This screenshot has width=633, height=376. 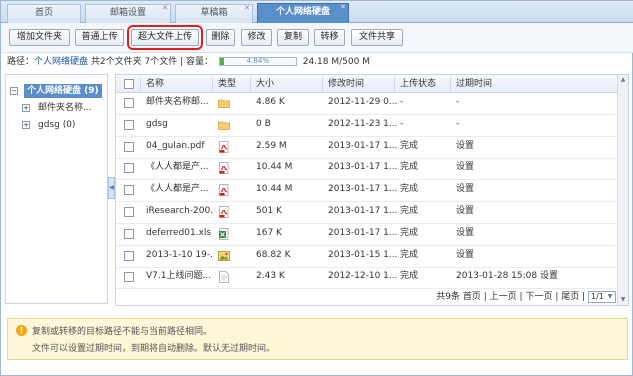 I want to click on scroll-down-icon: ▼, so click(x=623, y=300).